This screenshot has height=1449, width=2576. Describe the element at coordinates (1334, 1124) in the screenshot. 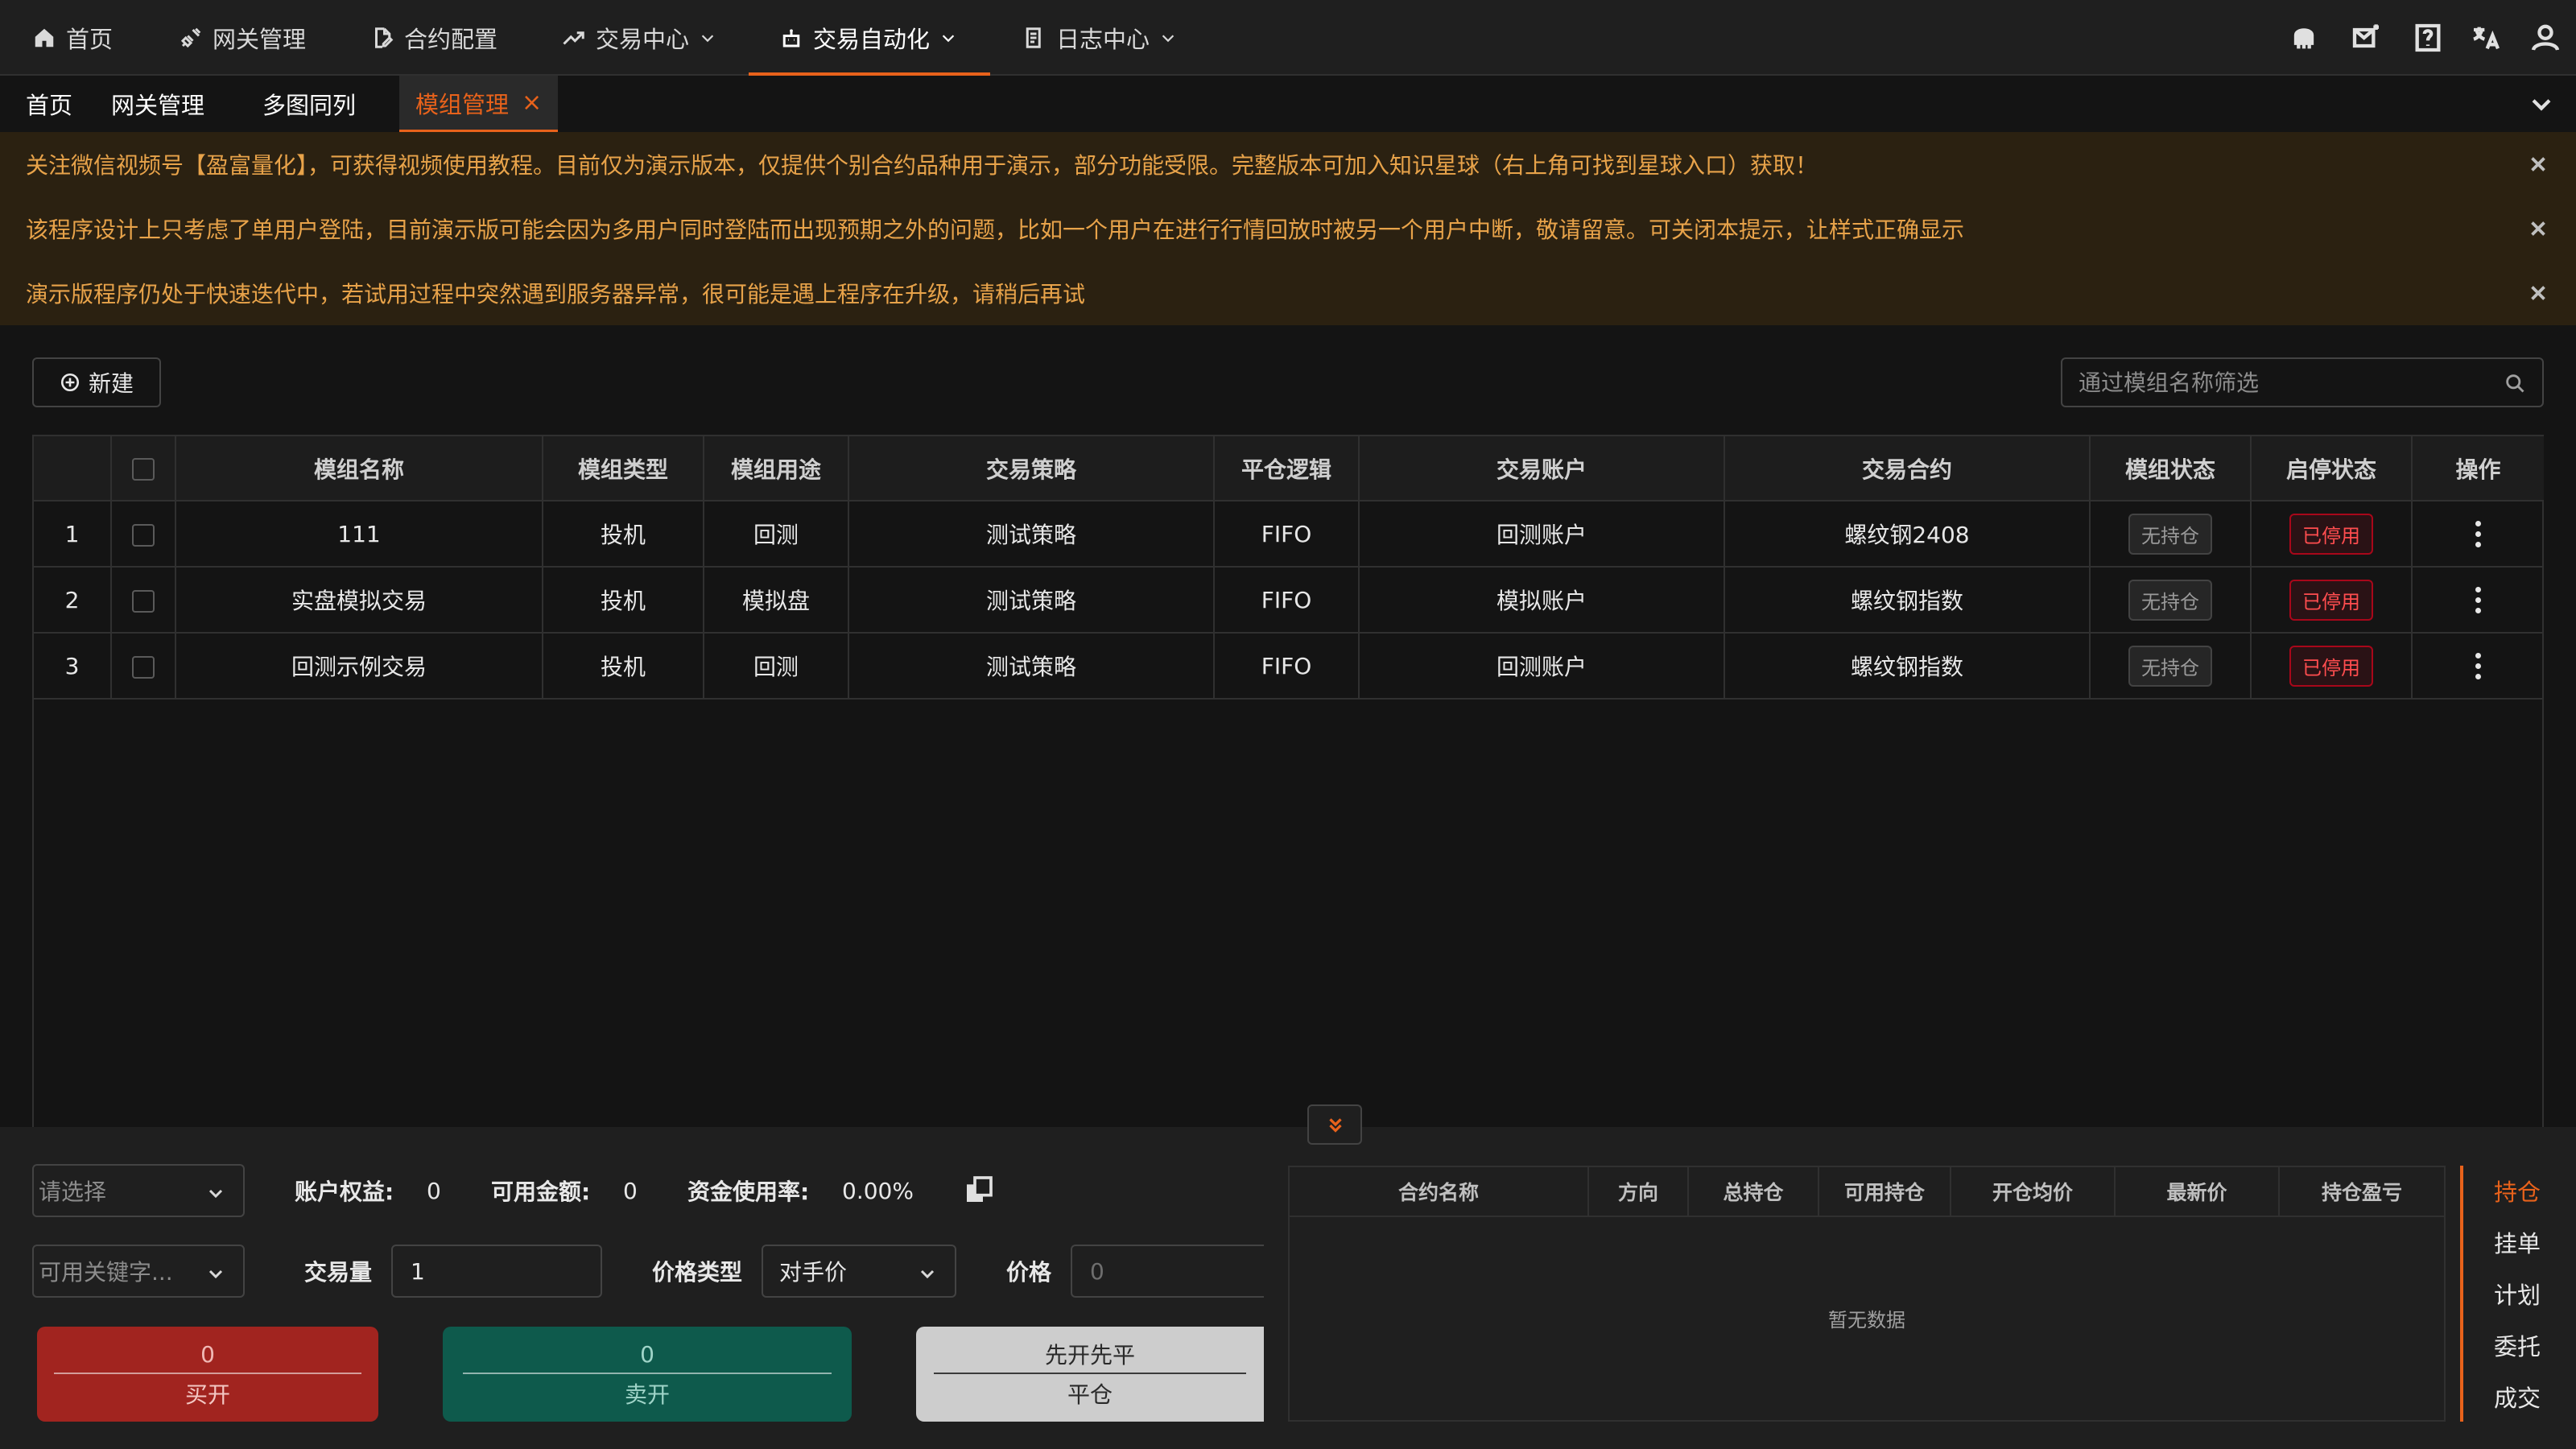

I see `collapse-panel-button` at that location.